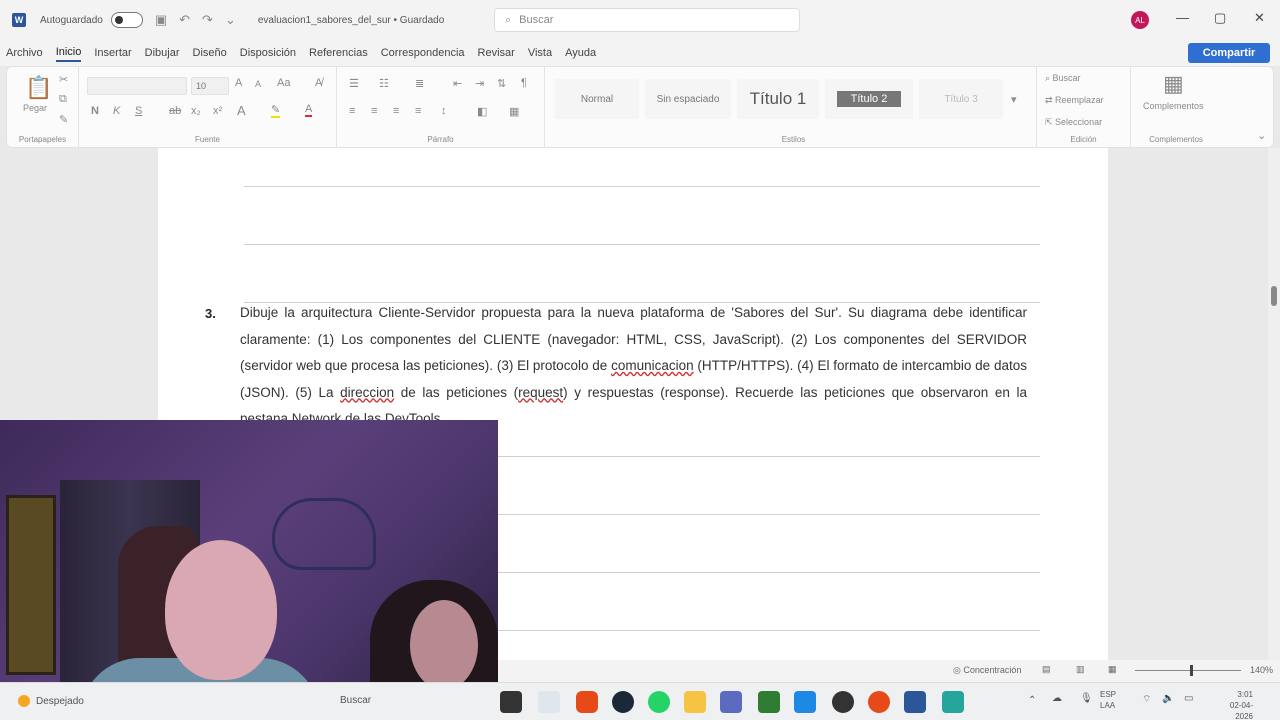 Image resolution: width=1280 pixels, height=720 pixels. What do you see at coordinates (1108, 700) in the screenshot?
I see `language-indicator: ESP LAA` at bounding box center [1108, 700].